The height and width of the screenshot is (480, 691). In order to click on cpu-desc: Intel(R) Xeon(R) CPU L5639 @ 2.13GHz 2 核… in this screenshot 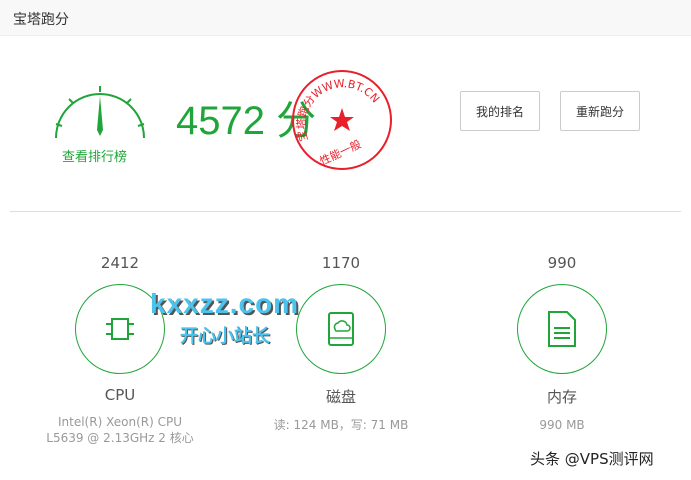, I will do `click(120, 430)`.